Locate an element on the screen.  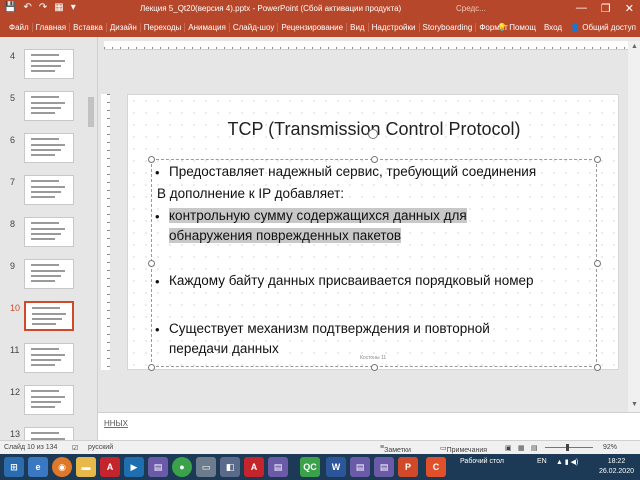
tab-10: Storyboarding is located at coordinates (448, 27).